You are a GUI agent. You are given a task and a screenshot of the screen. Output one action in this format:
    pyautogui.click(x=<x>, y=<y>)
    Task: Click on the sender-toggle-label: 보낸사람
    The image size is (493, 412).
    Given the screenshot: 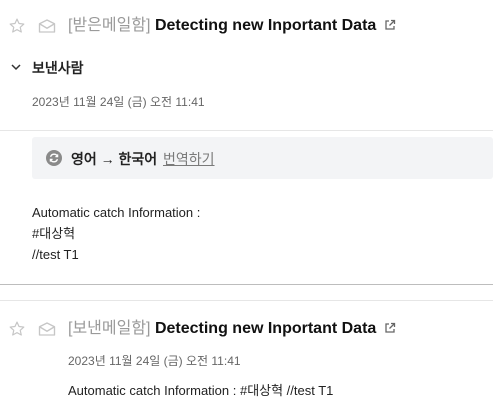 What is the action you would take?
    pyautogui.click(x=58, y=68)
    